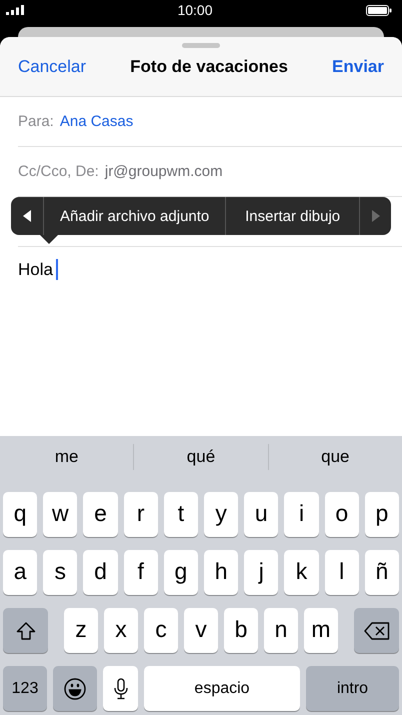 The width and height of the screenshot is (402, 715). What do you see at coordinates (121, 630) in the screenshot?
I see `letter-key: x` at bounding box center [121, 630].